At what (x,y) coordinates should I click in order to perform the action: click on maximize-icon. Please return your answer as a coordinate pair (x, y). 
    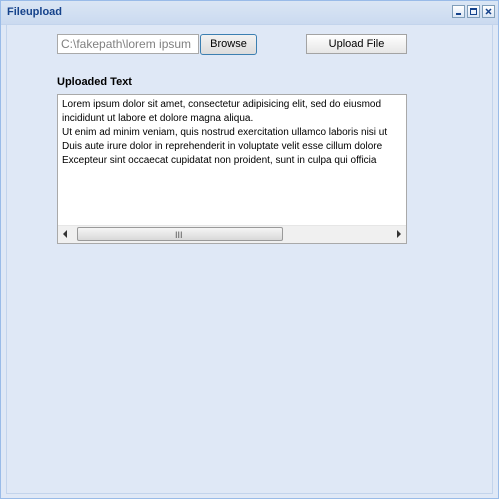
    Looking at the image, I should click on (473, 11).